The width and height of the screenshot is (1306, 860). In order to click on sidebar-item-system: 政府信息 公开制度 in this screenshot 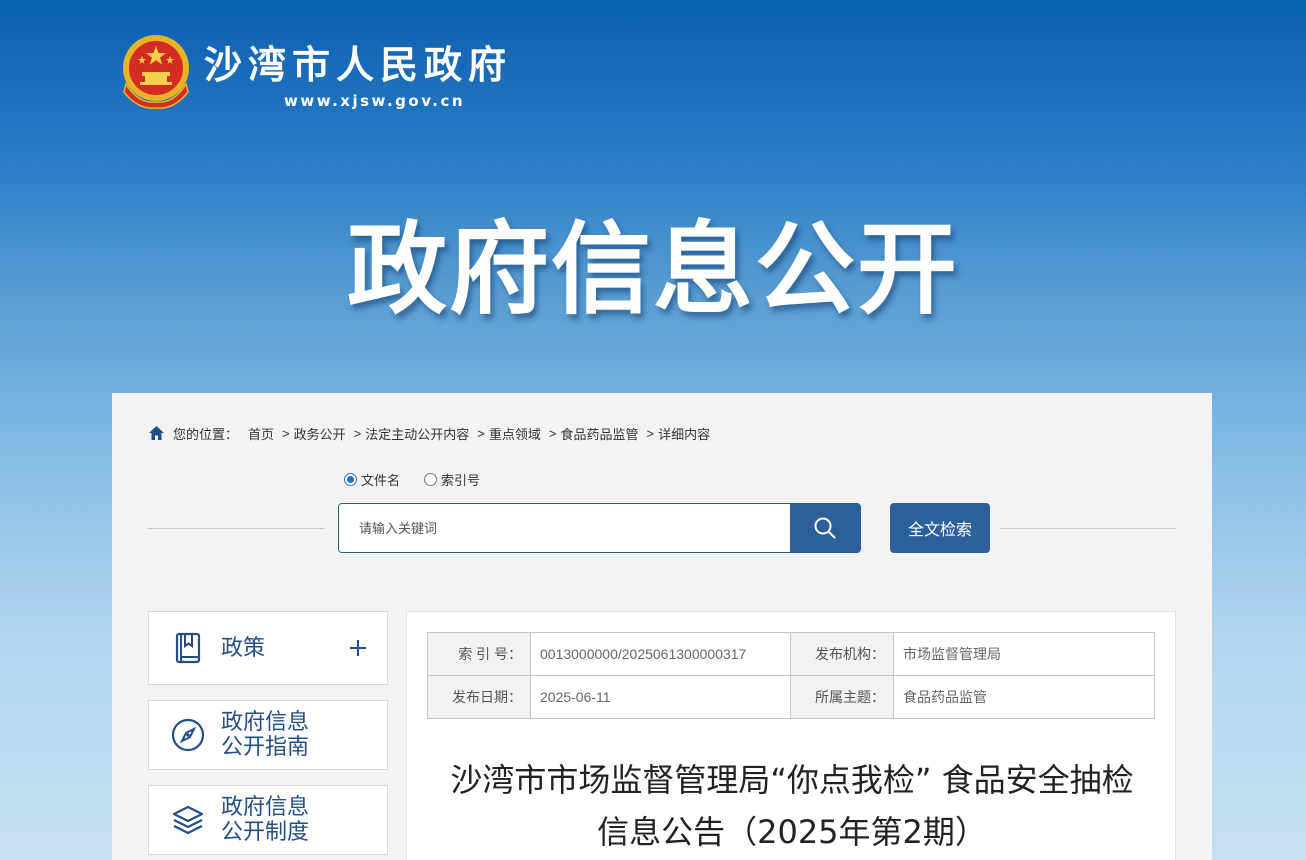, I will do `click(268, 820)`.